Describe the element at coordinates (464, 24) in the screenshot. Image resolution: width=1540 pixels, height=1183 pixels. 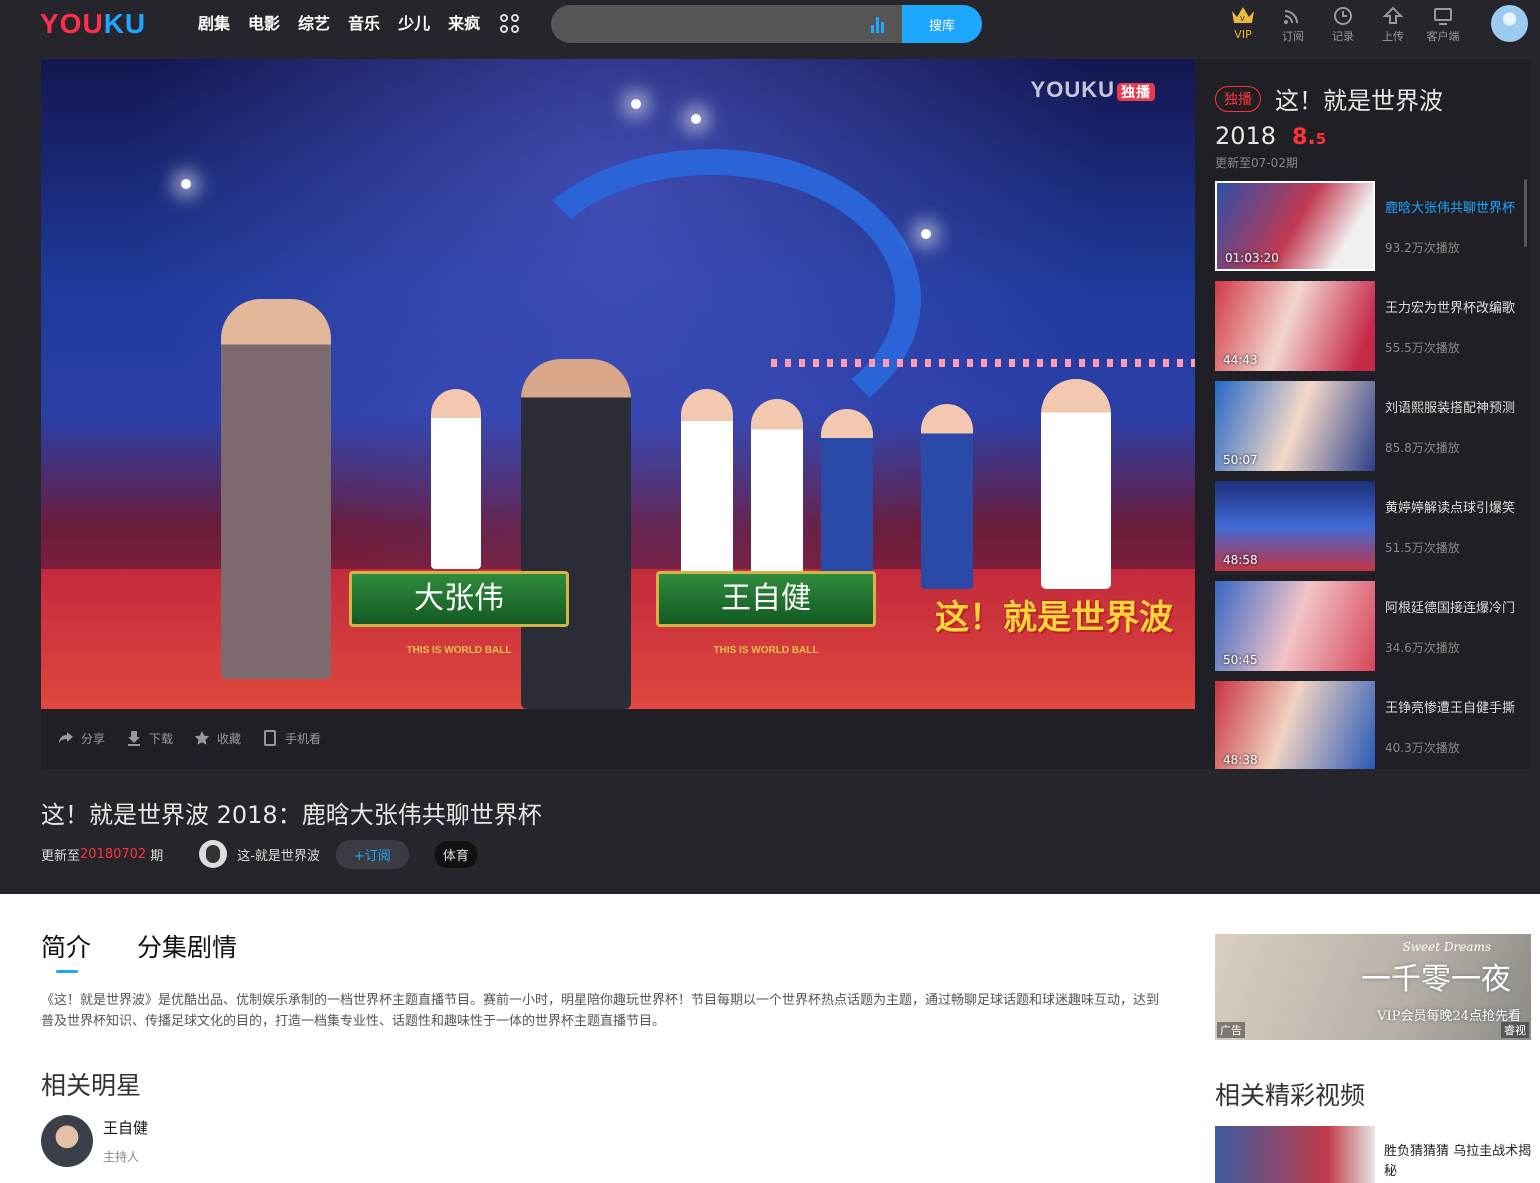
I see `nav-item-laifeng: 来疯` at that location.